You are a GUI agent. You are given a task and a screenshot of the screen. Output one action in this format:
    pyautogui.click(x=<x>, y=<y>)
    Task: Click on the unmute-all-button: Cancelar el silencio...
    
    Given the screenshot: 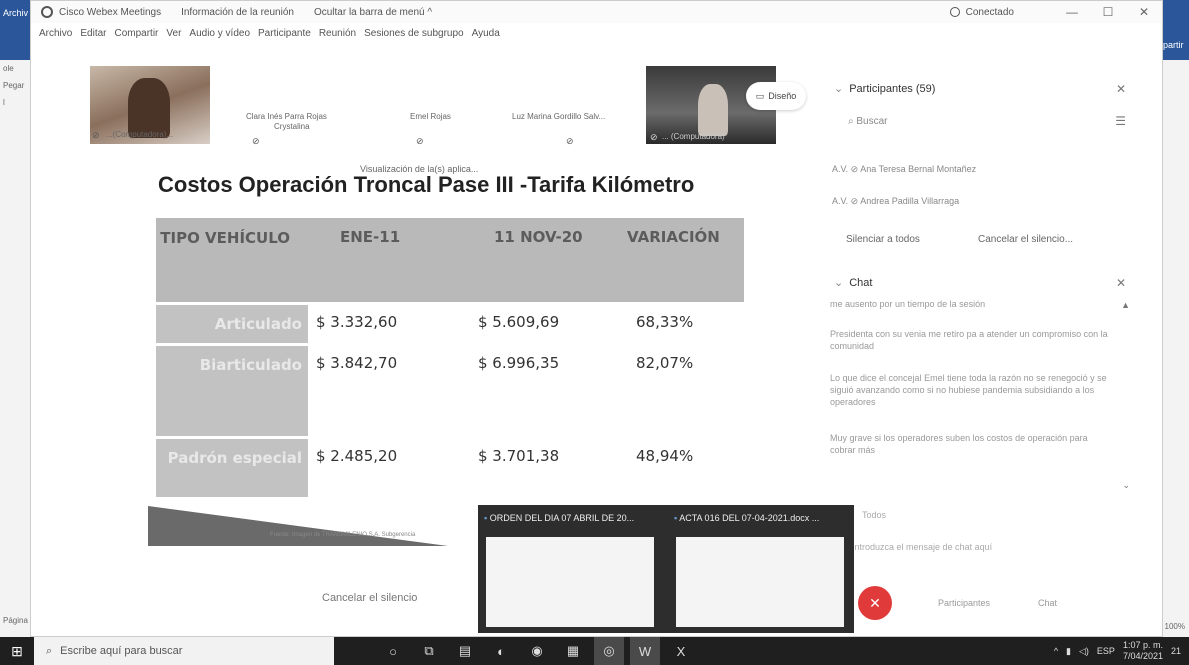 What is the action you would take?
    pyautogui.click(x=1025, y=239)
    